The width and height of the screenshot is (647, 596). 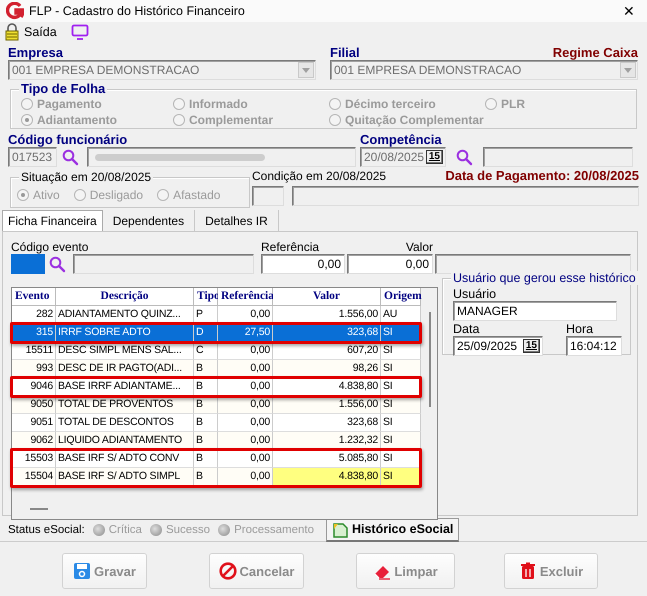 What do you see at coordinates (527, 571) in the screenshot?
I see `trash-icon` at bounding box center [527, 571].